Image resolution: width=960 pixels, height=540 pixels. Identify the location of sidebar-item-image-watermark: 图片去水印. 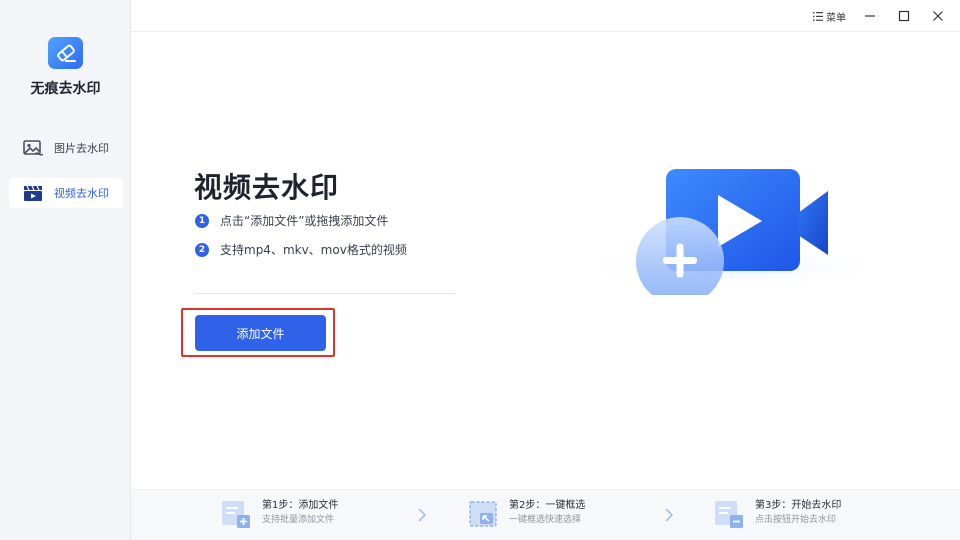
(66, 148).